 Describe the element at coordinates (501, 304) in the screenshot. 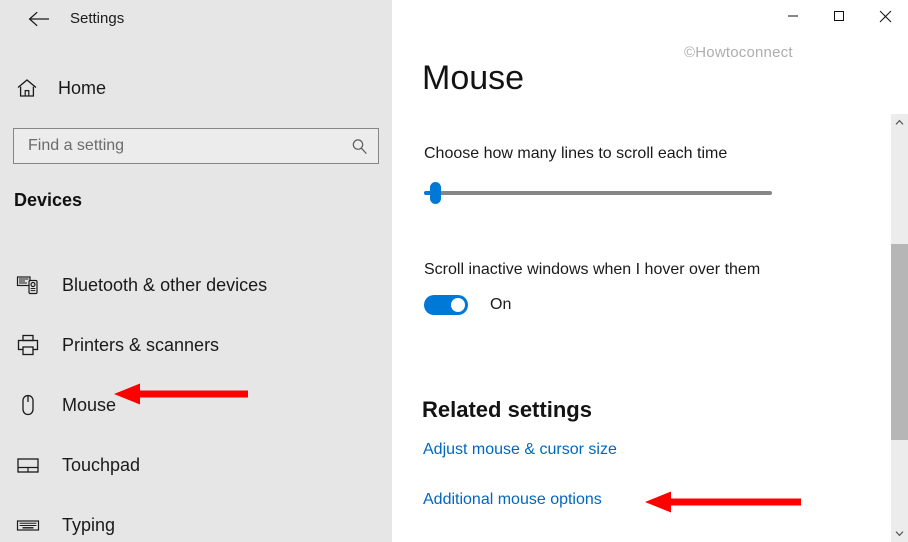

I see `toggle-state-label: On` at that location.